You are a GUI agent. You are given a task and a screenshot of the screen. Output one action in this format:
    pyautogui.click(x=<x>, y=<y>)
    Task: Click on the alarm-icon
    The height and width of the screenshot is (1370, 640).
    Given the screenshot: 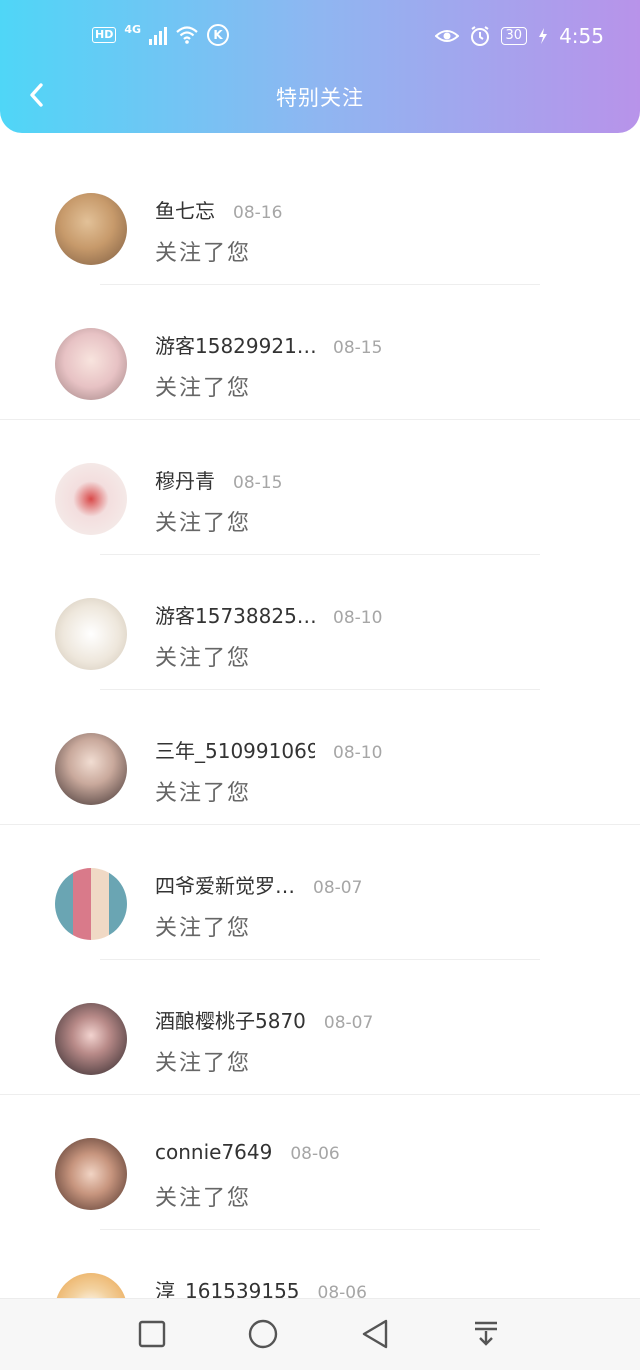 What is the action you would take?
    pyautogui.click(x=479, y=36)
    